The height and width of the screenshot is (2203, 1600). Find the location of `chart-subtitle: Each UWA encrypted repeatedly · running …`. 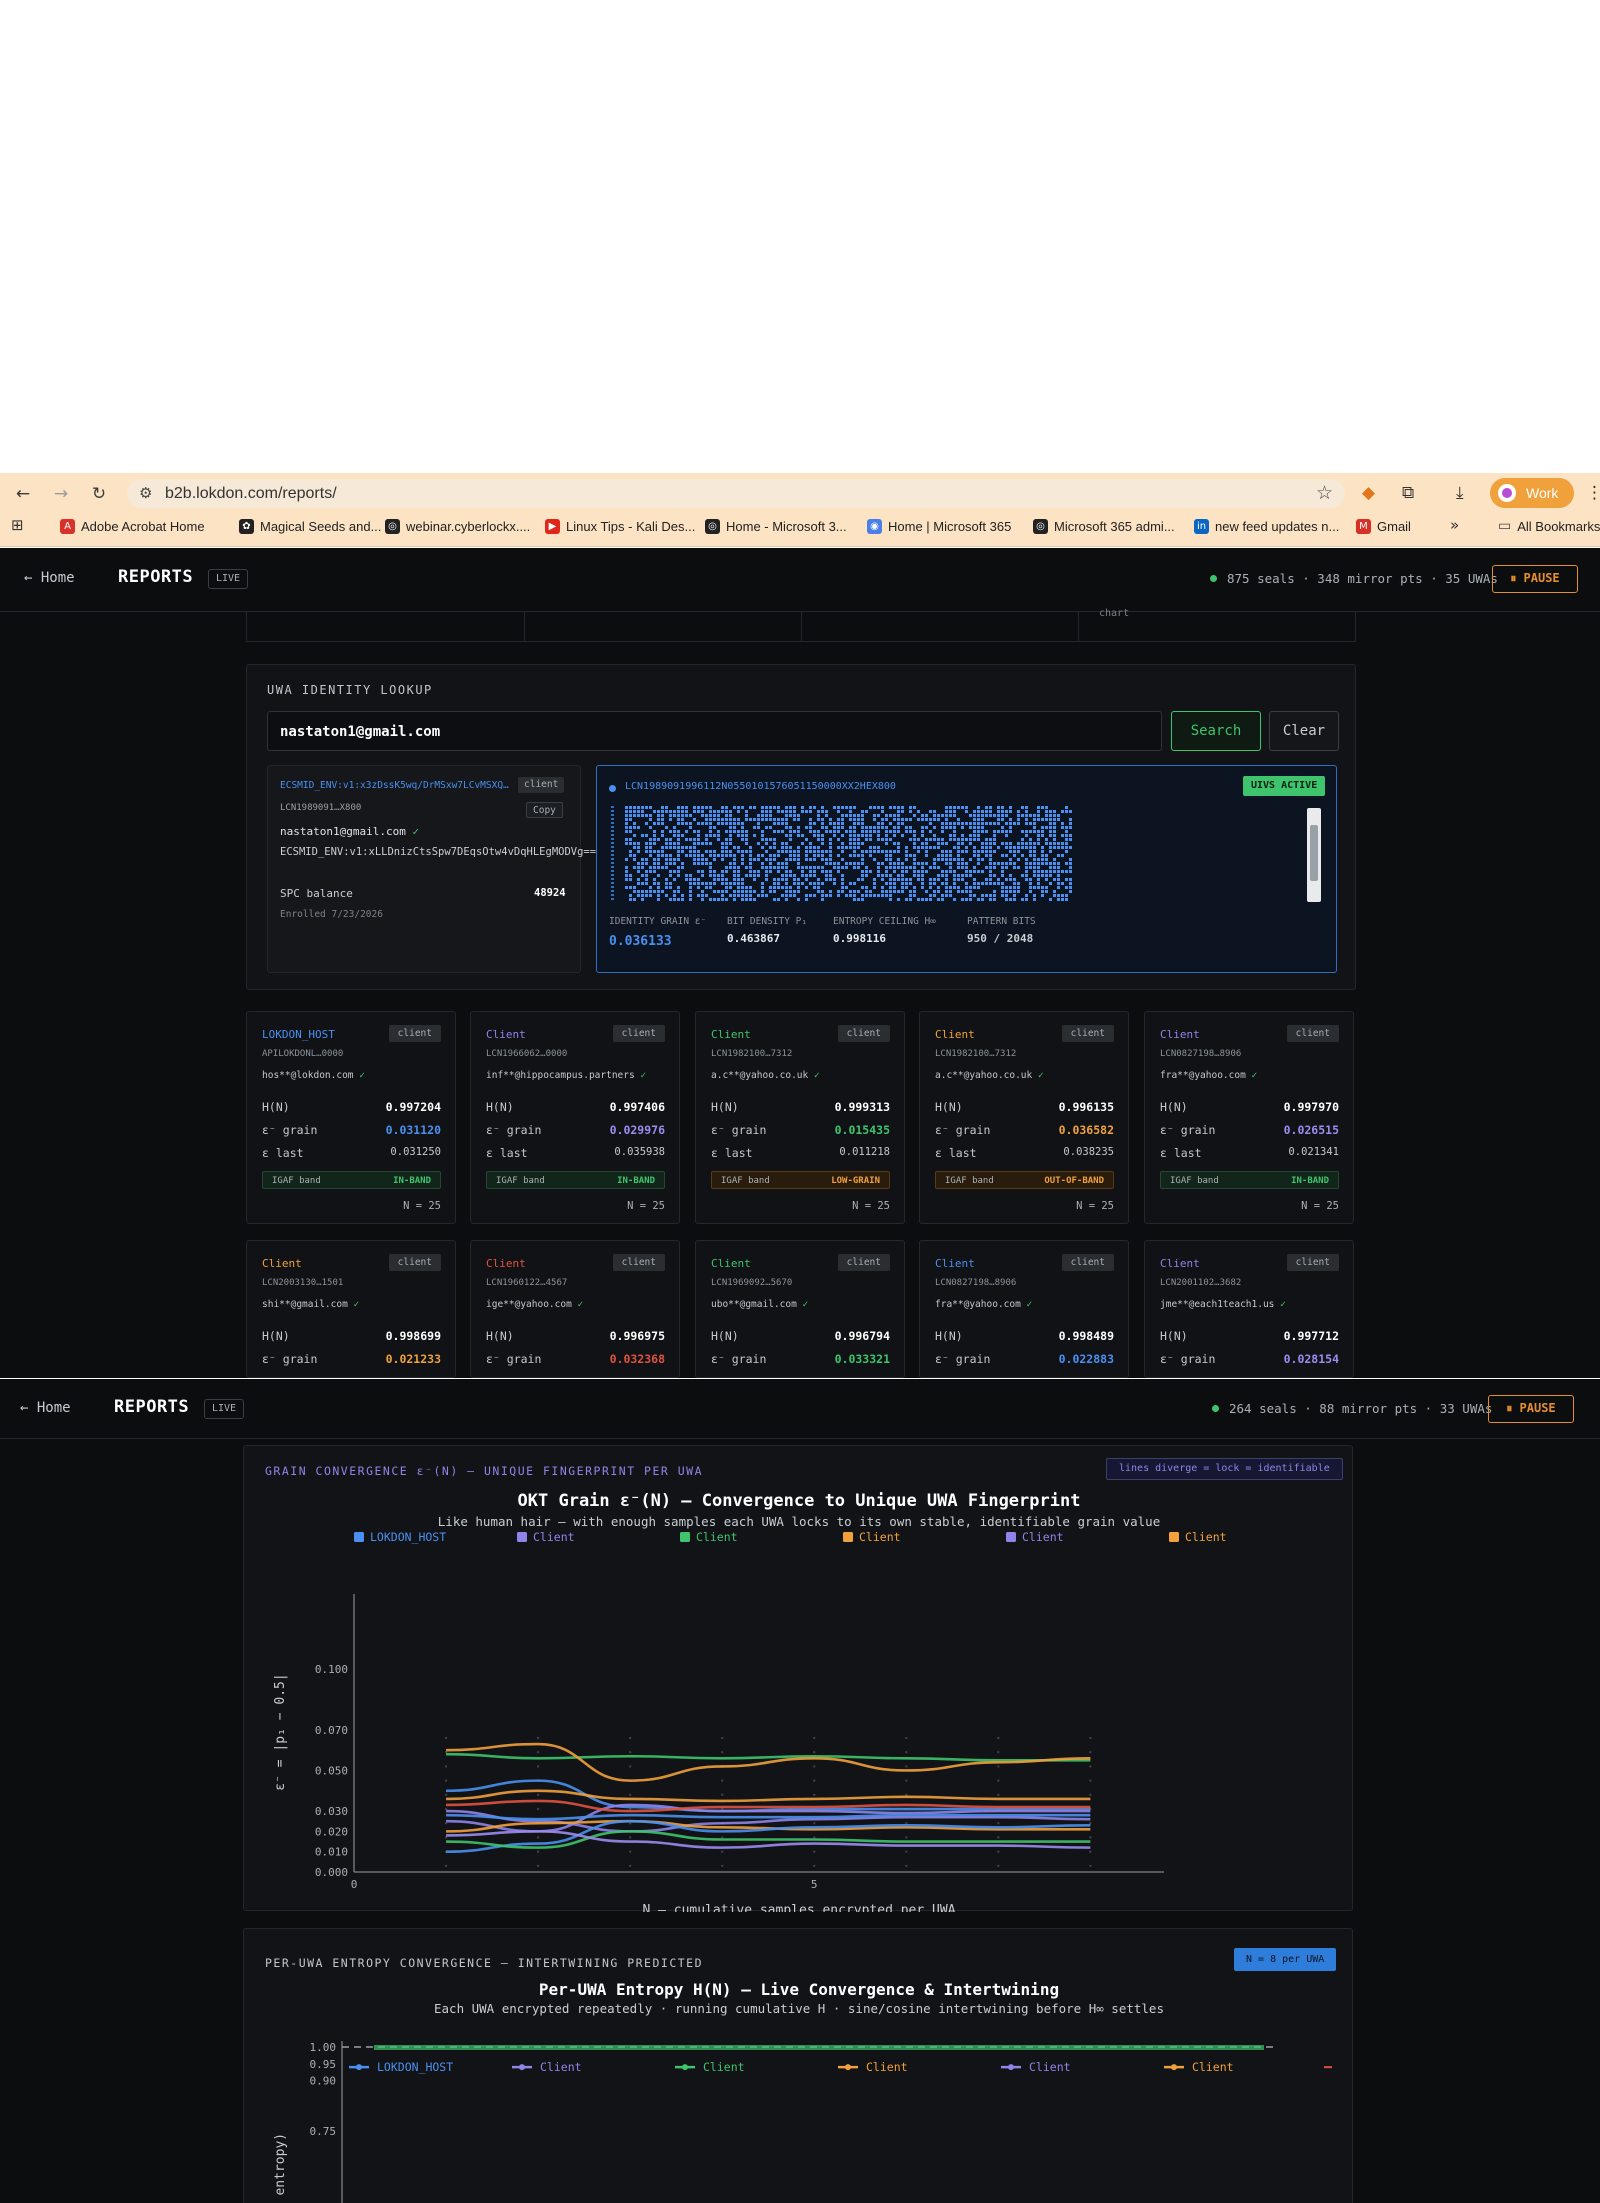

chart-subtitle: Each UWA encrypted repeatedly · running … is located at coordinates (799, 2008).